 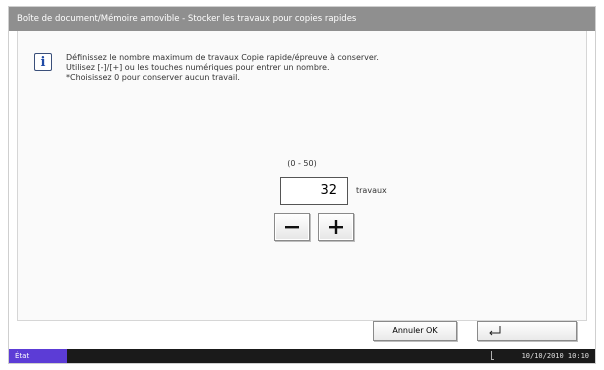 I want to click on decrement-button, so click(x=292, y=227).